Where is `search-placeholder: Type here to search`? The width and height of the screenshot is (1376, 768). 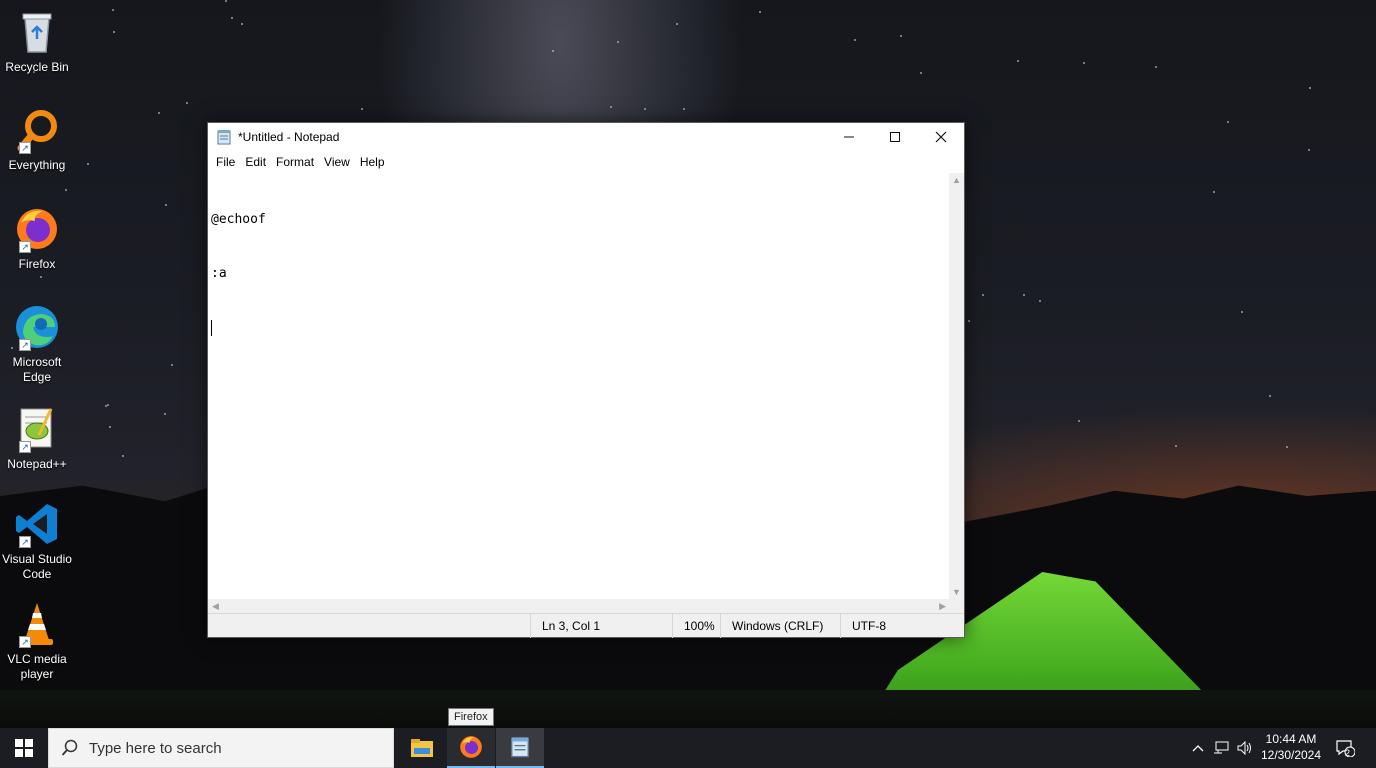 search-placeholder: Type here to search is located at coordinates (155, 748).